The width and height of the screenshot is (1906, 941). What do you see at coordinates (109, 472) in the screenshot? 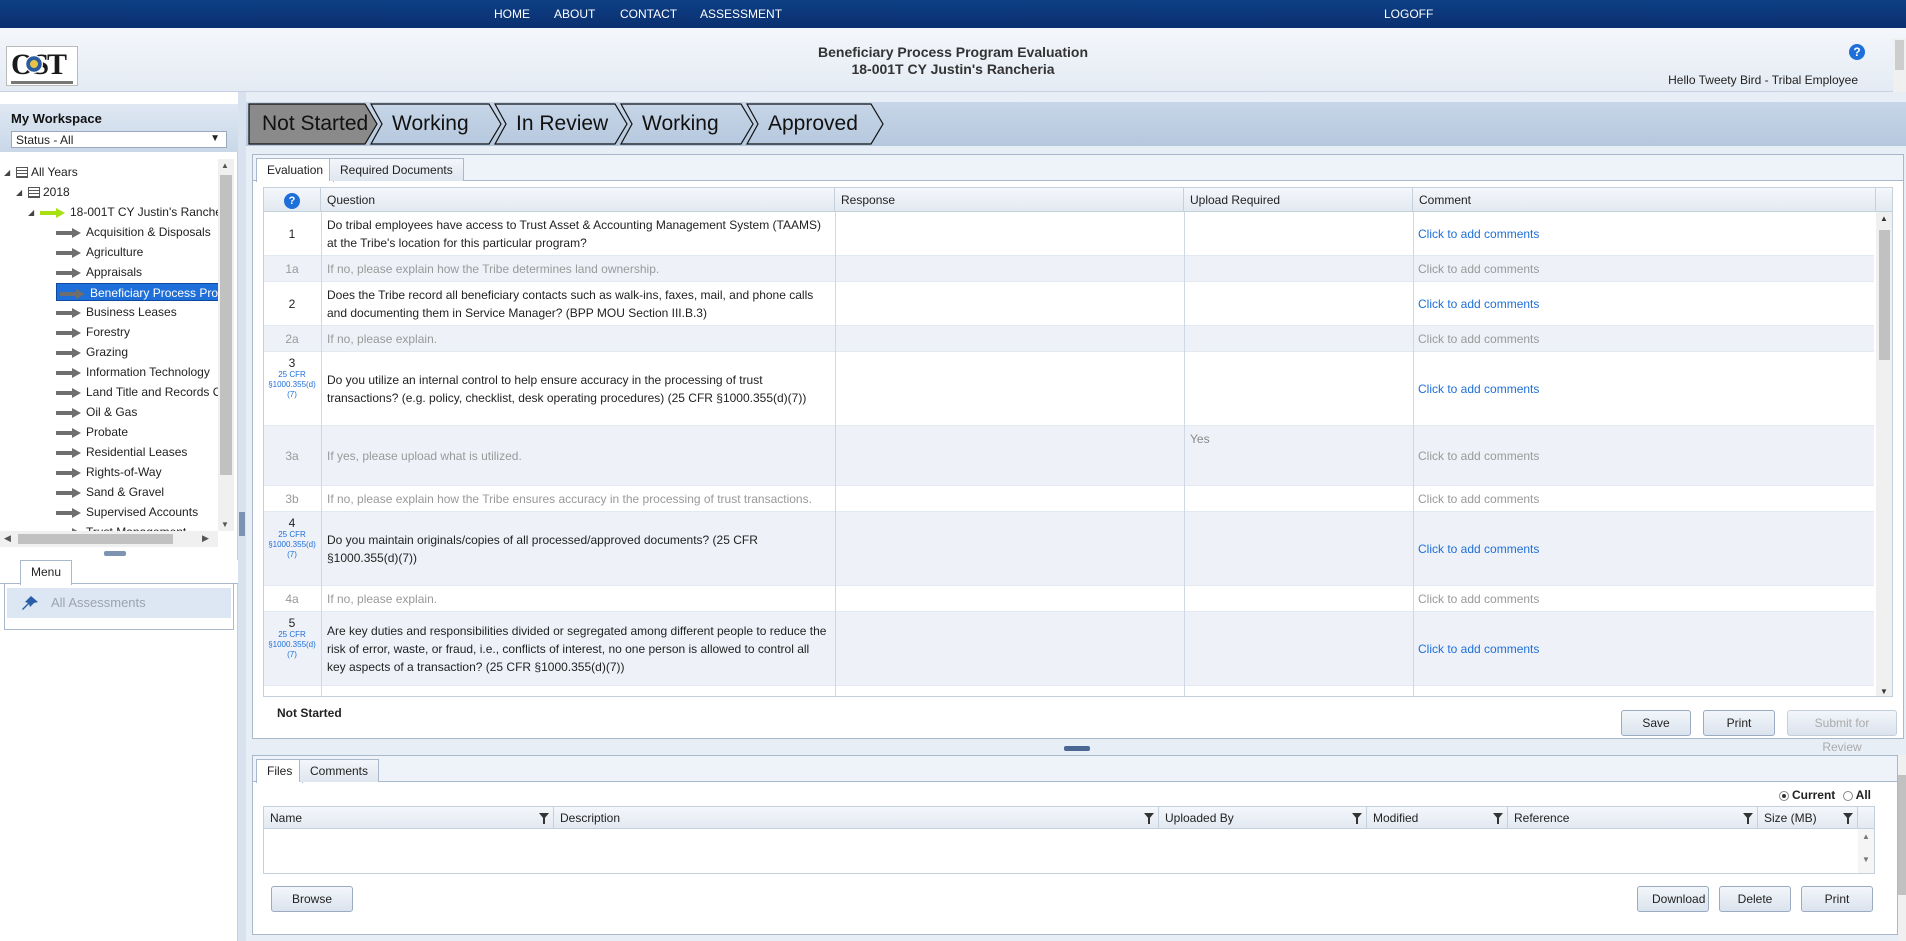
I see `tree-item: Rights-of-Way` at bounding box center [109, 472].